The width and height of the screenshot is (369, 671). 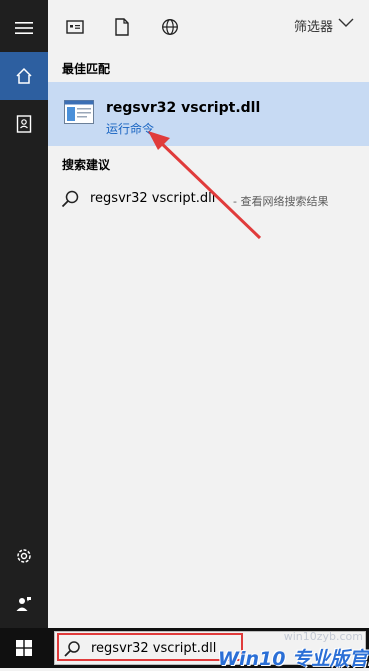 What do you see at coordinates (281, 201) in the screenshot?
I see `suggestion-web-hint: - 查看网络搜索结果` at bounding box center [281, 201].